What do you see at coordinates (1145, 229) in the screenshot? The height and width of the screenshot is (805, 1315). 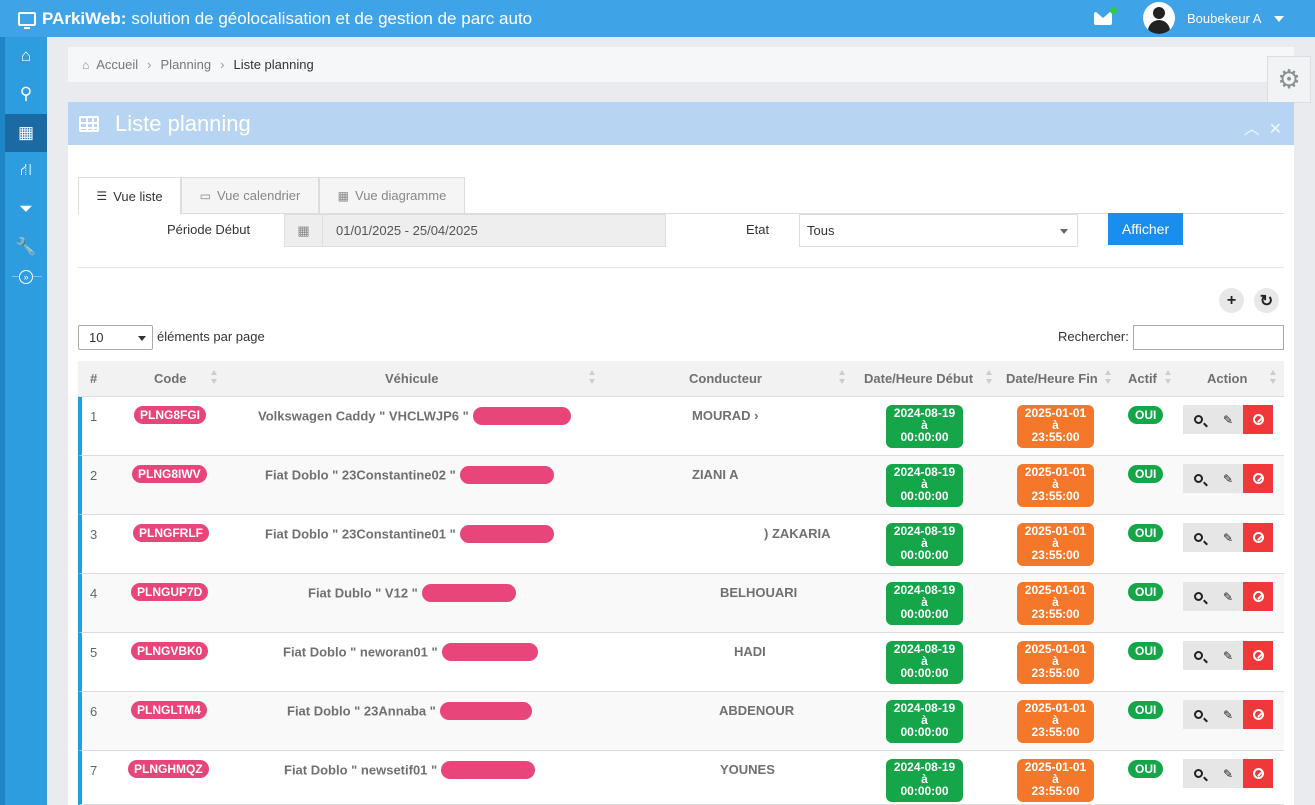 I see `afficher-button: Afficher` at bounding box center [1145, 229].